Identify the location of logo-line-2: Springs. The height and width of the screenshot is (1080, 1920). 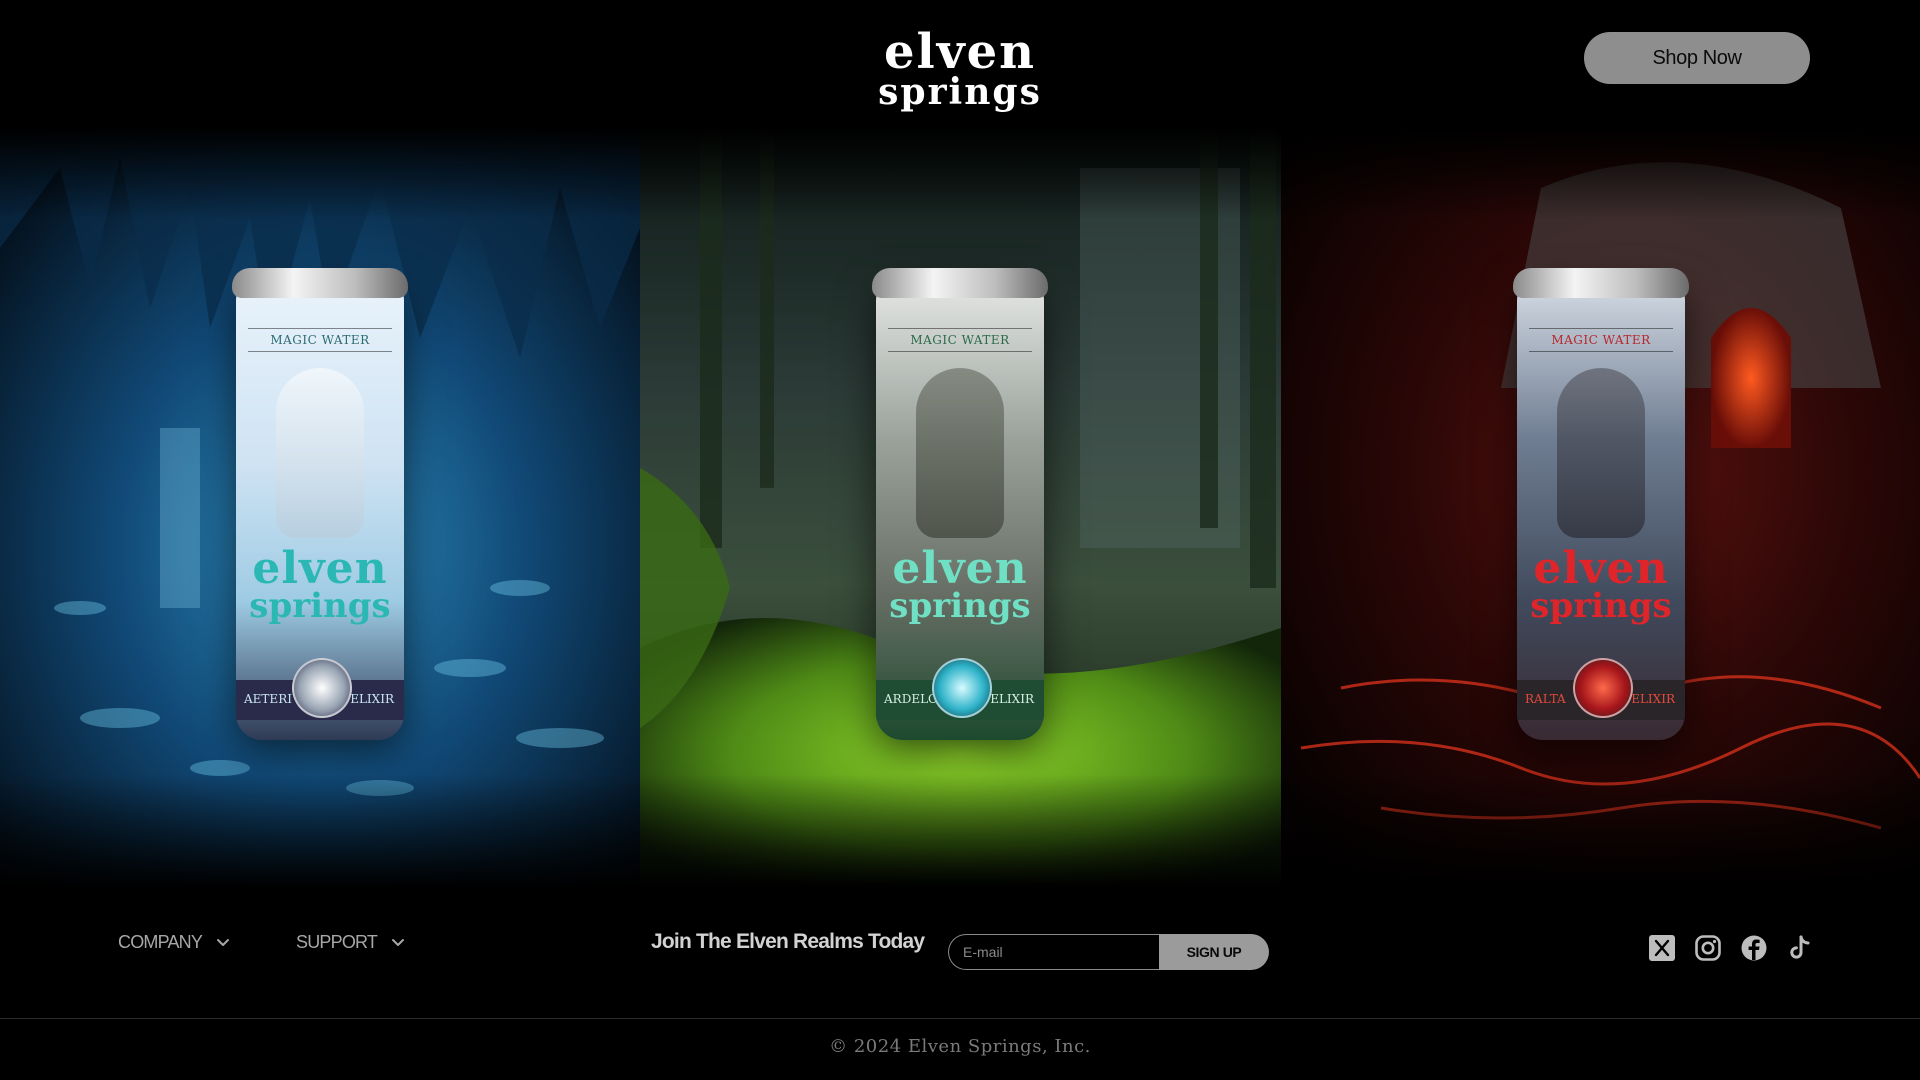
(960, 92).